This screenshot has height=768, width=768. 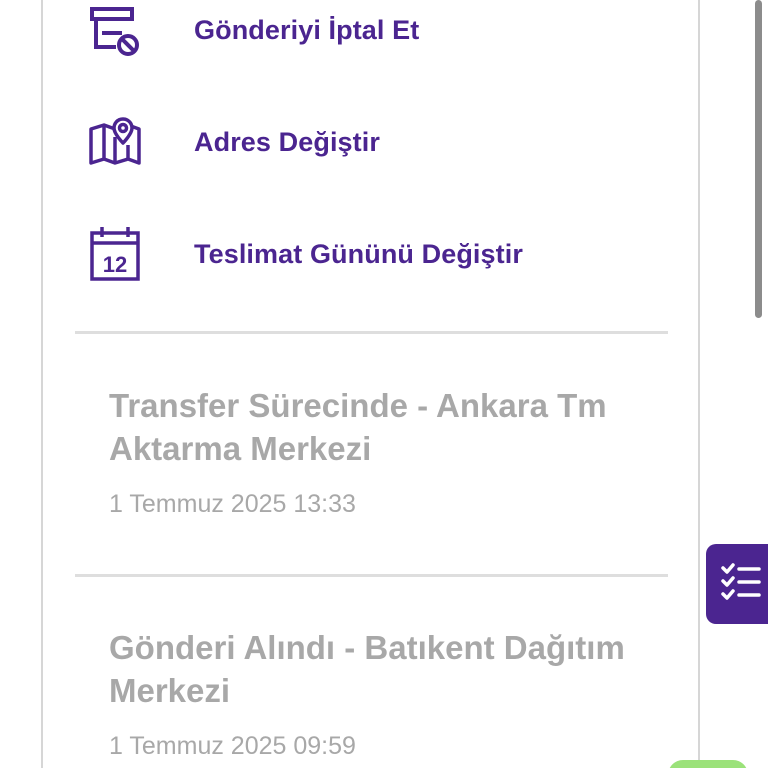 I want to click on calendar-icon: 12, so click(x=115, y=254).